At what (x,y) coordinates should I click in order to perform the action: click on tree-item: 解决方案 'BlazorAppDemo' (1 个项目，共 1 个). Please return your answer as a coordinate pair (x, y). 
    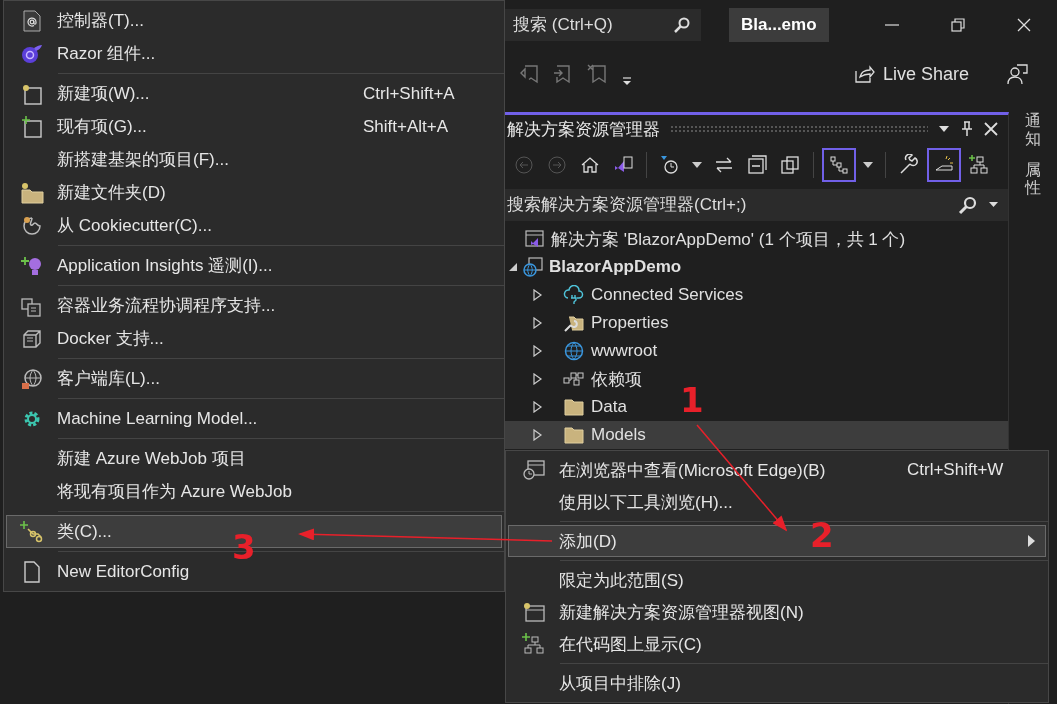
    Looking at the image, I should click on (756, 239).